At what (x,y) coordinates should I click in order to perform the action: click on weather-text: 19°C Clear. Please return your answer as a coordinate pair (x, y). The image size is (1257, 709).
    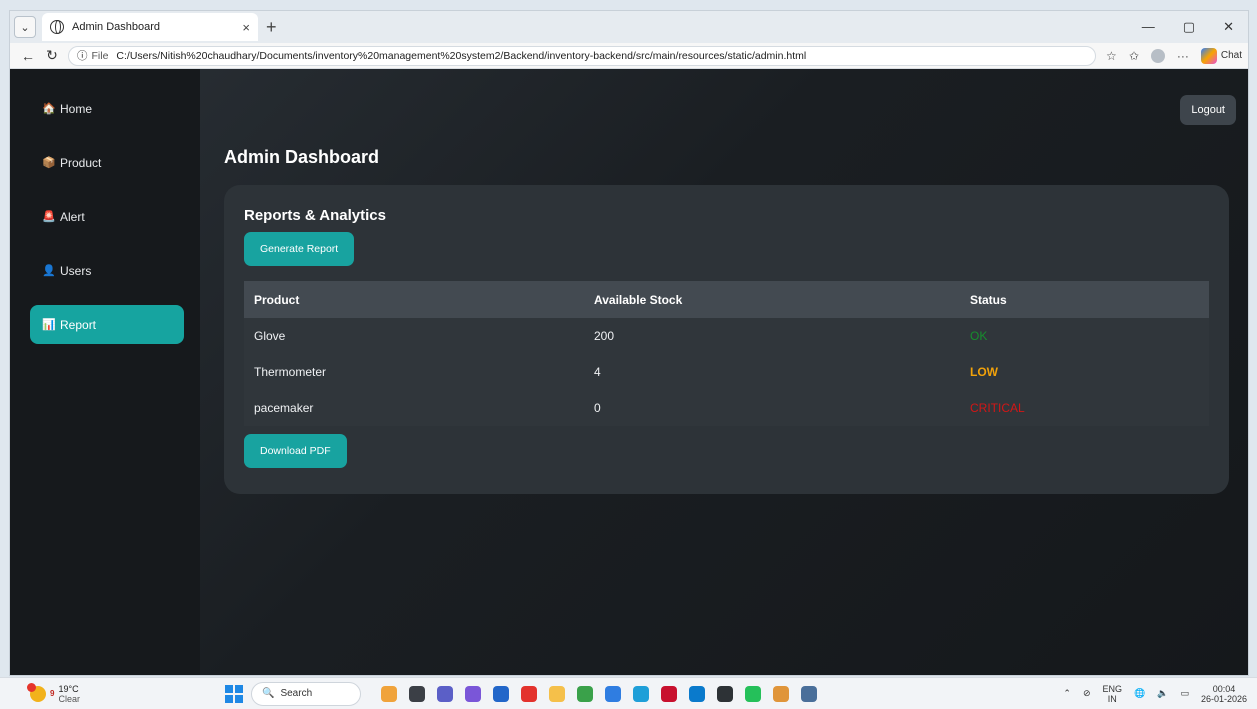
    Looking at the image, I should click on (69, 694).